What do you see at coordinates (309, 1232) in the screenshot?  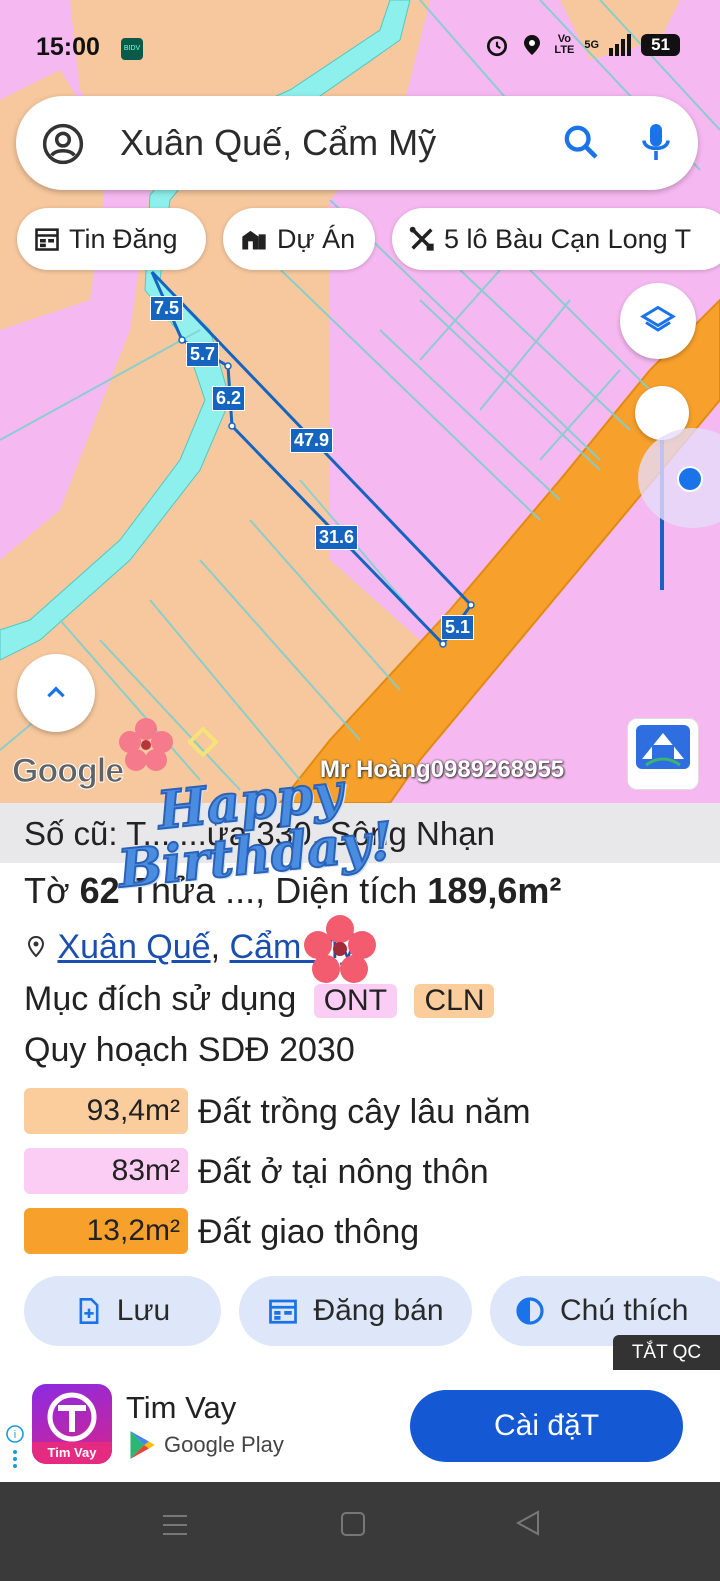 I see `plan-label-road: Đất giao thông` at bounding box center [309, 1232].